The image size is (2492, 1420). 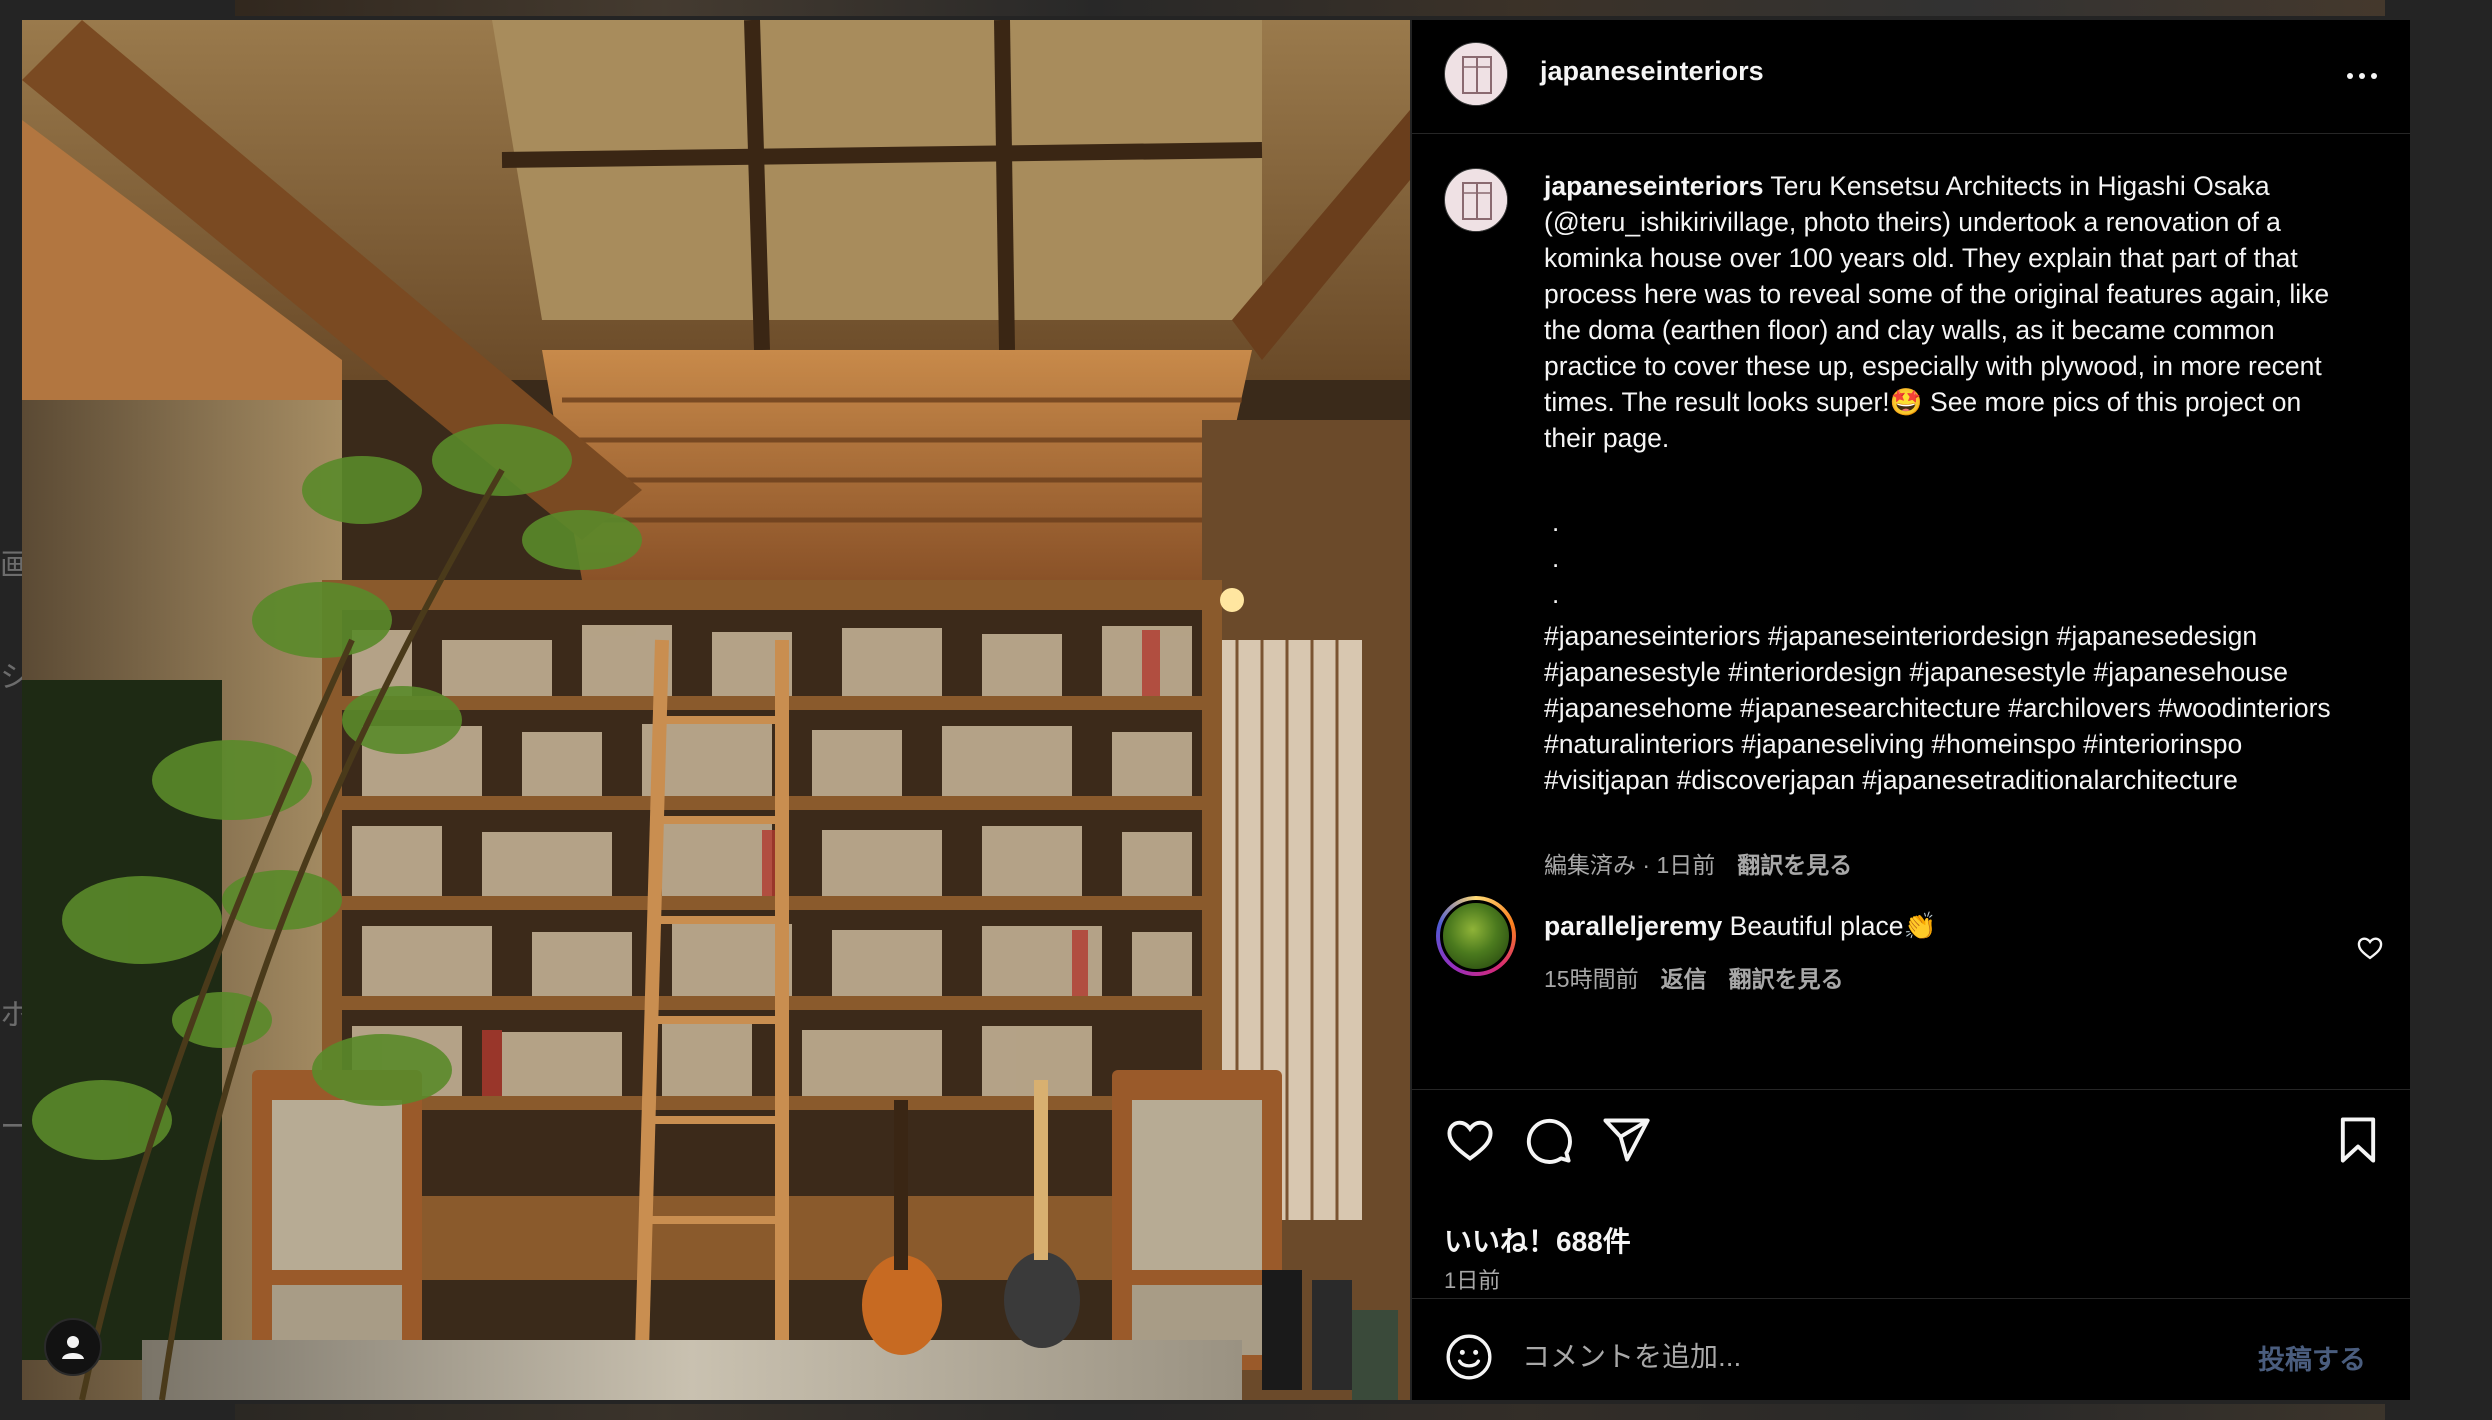 What do you see at coordinates (2312, 1357) in the screenshot?
I see `post-comment-button: 投稿する` at bounding box center [2312, 1357].